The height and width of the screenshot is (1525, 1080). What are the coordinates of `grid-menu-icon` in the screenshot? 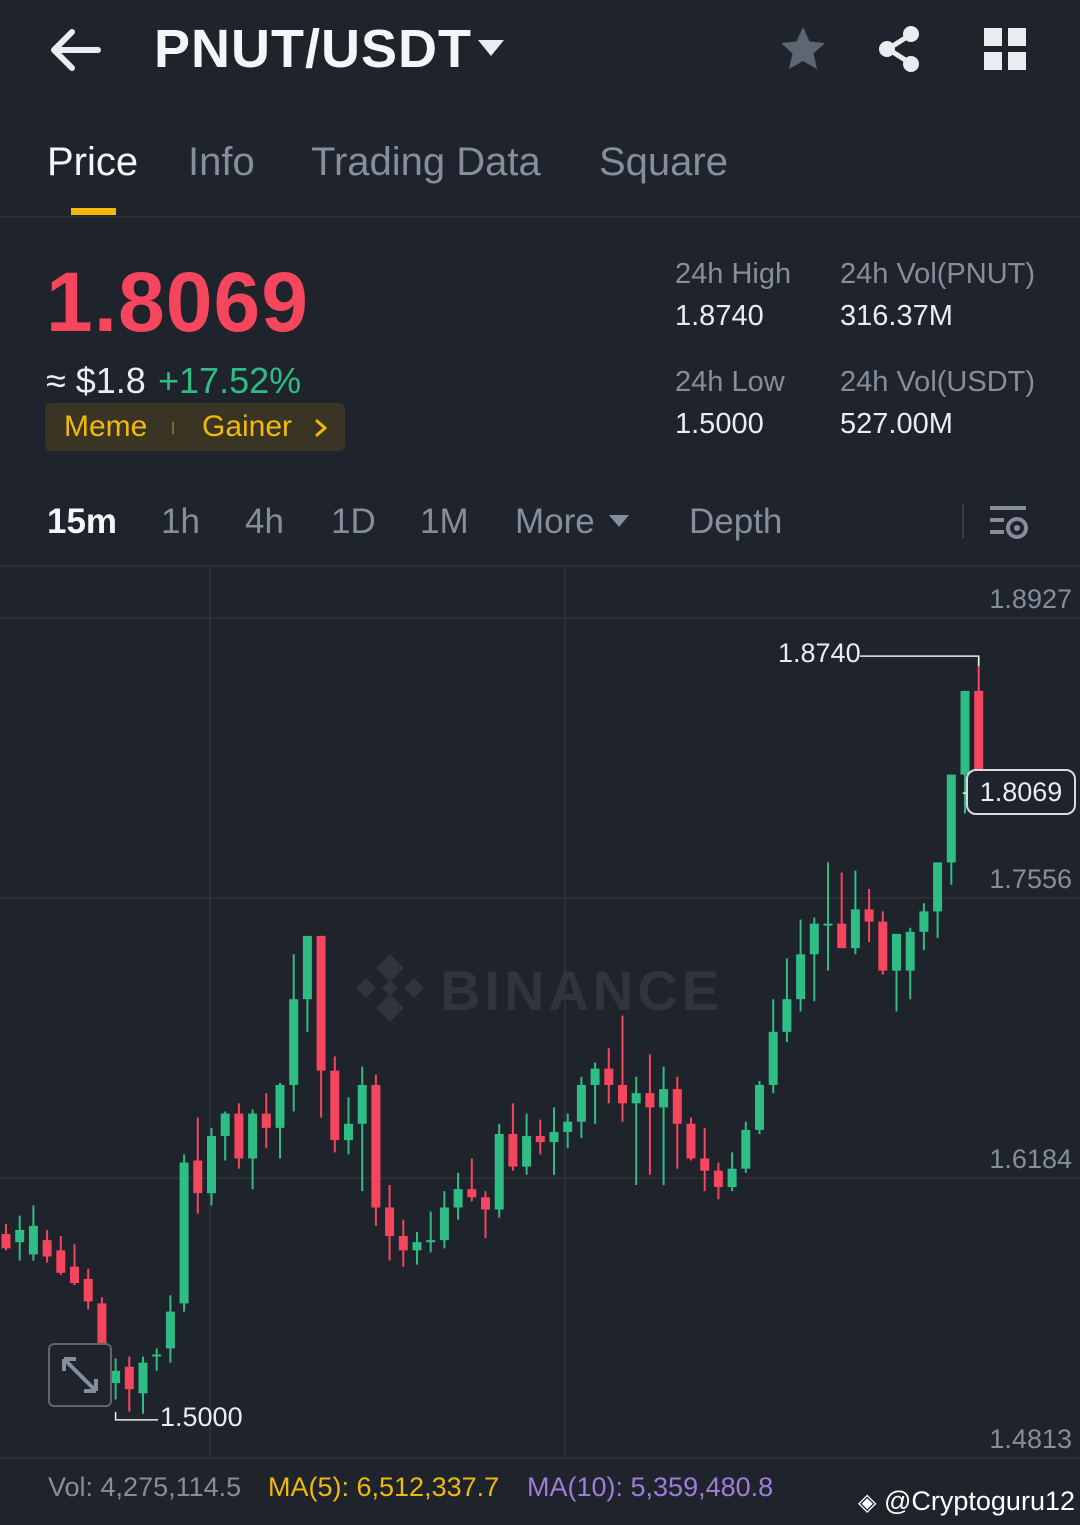 It's located at (1005, 49).